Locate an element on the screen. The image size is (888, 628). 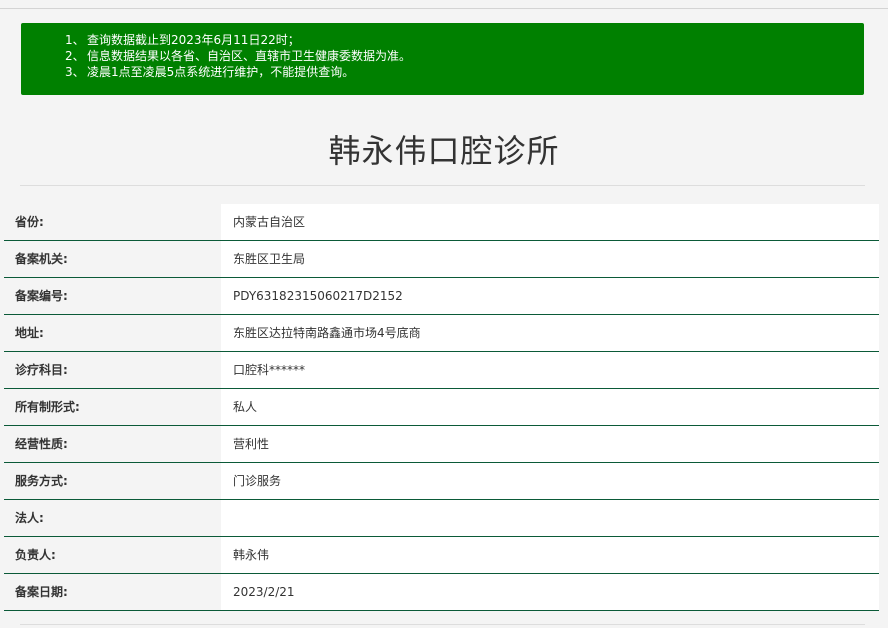
field-label: 地址: is located at coordinates (112, 333).